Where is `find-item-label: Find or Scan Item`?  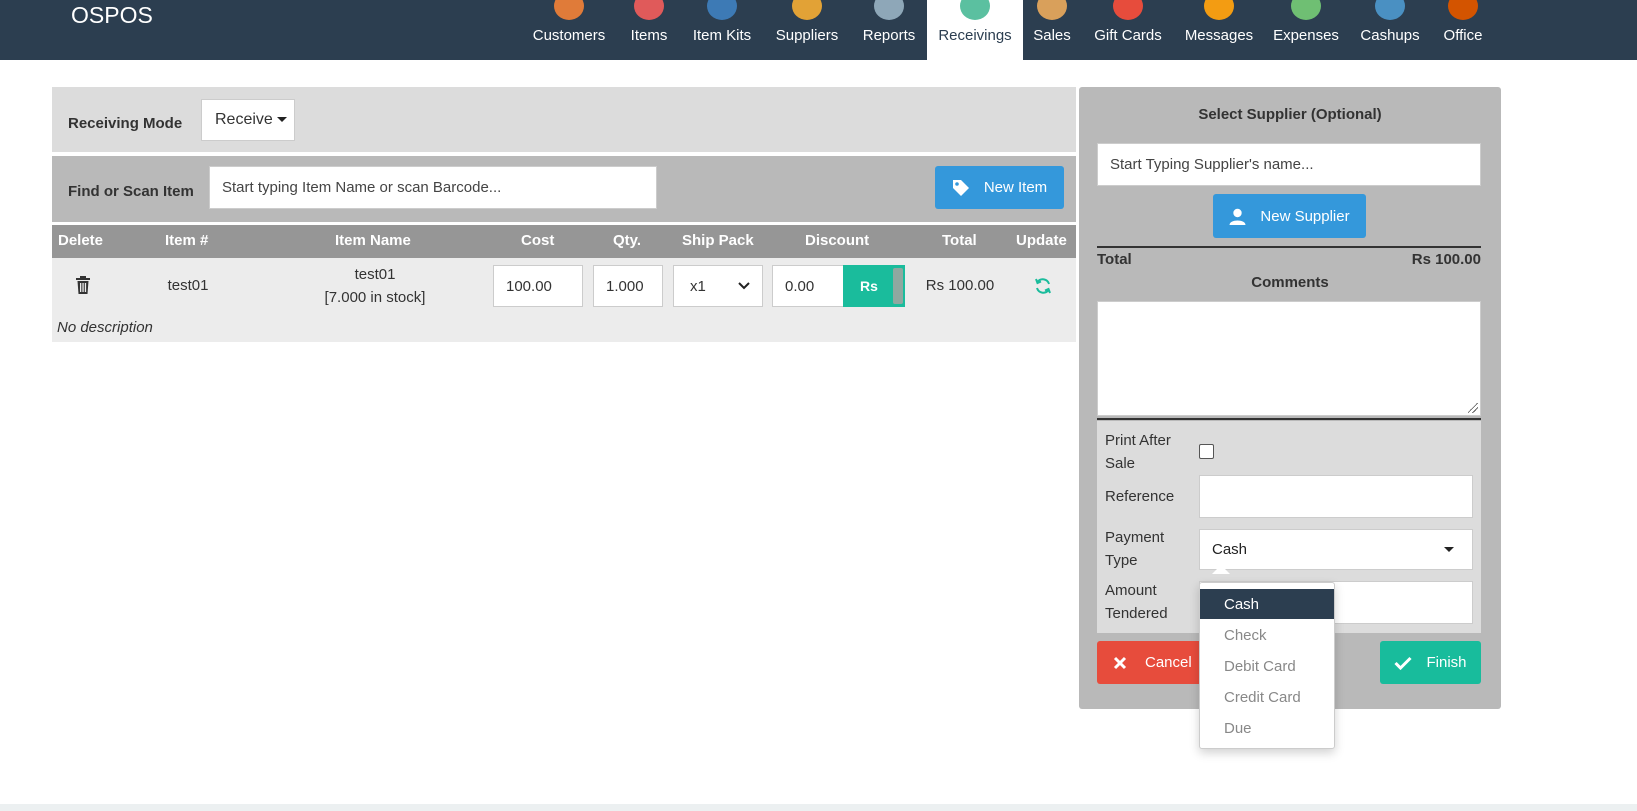
find-item-label: Find or Scan Item is located at coordinates (131, 191).